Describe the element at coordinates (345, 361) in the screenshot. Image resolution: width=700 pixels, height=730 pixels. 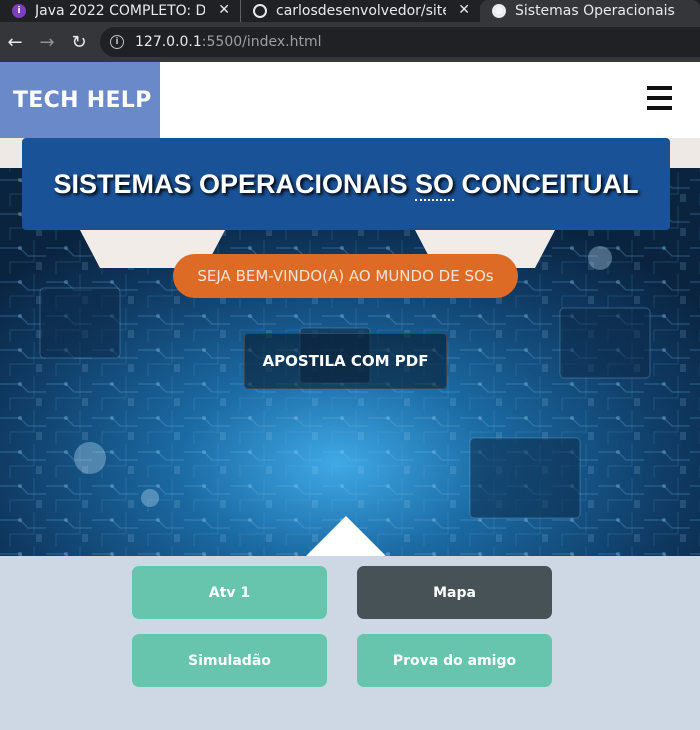
I see `apostila-pdf-button: APOSTILA COM PDF` at that location.